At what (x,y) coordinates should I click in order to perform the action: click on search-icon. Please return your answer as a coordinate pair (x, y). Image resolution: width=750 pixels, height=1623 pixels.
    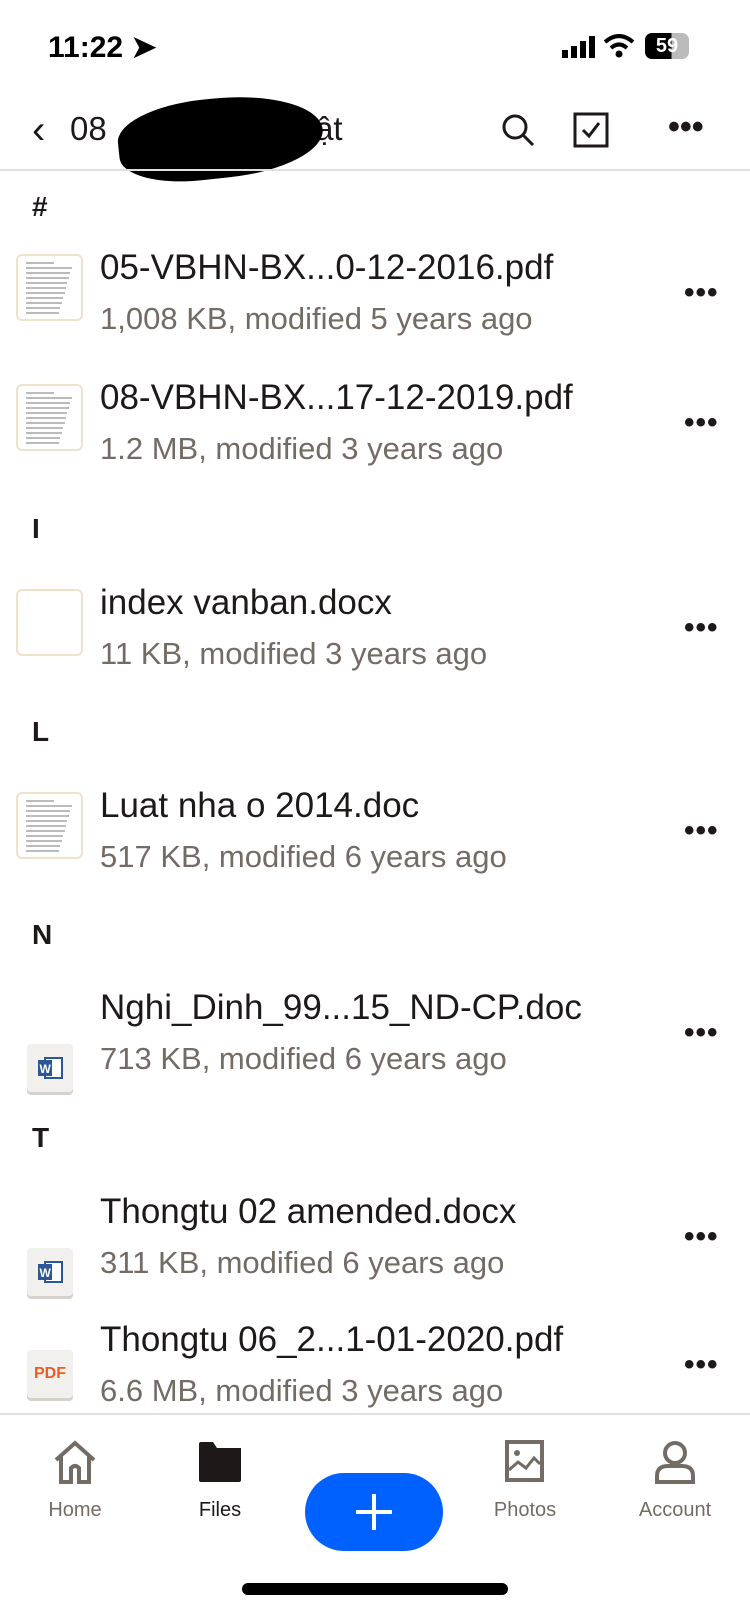
    Looking at the image, I should click on (518, 130).